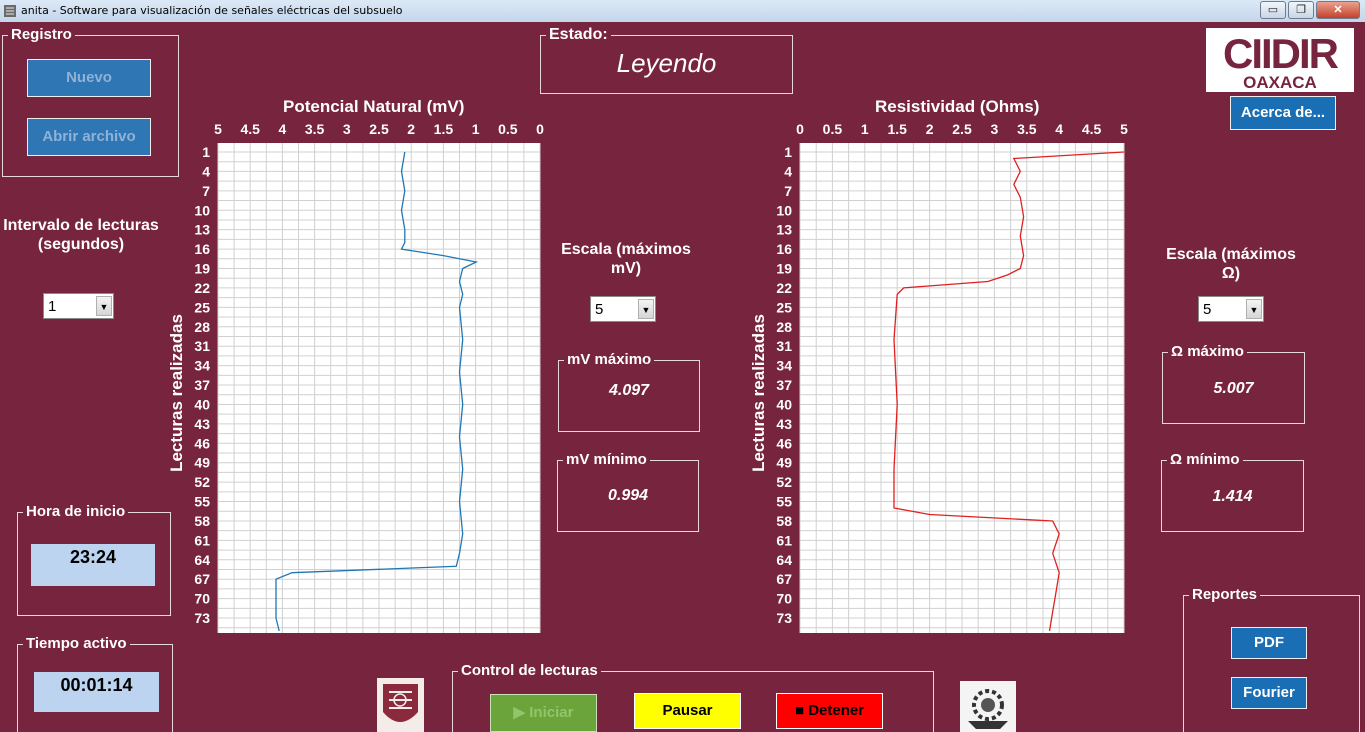  What do you see at coordinates (1232, 496) in the screenshot?
I see `ohm-min-value: 1.414` at bounding box center [1232, 496].